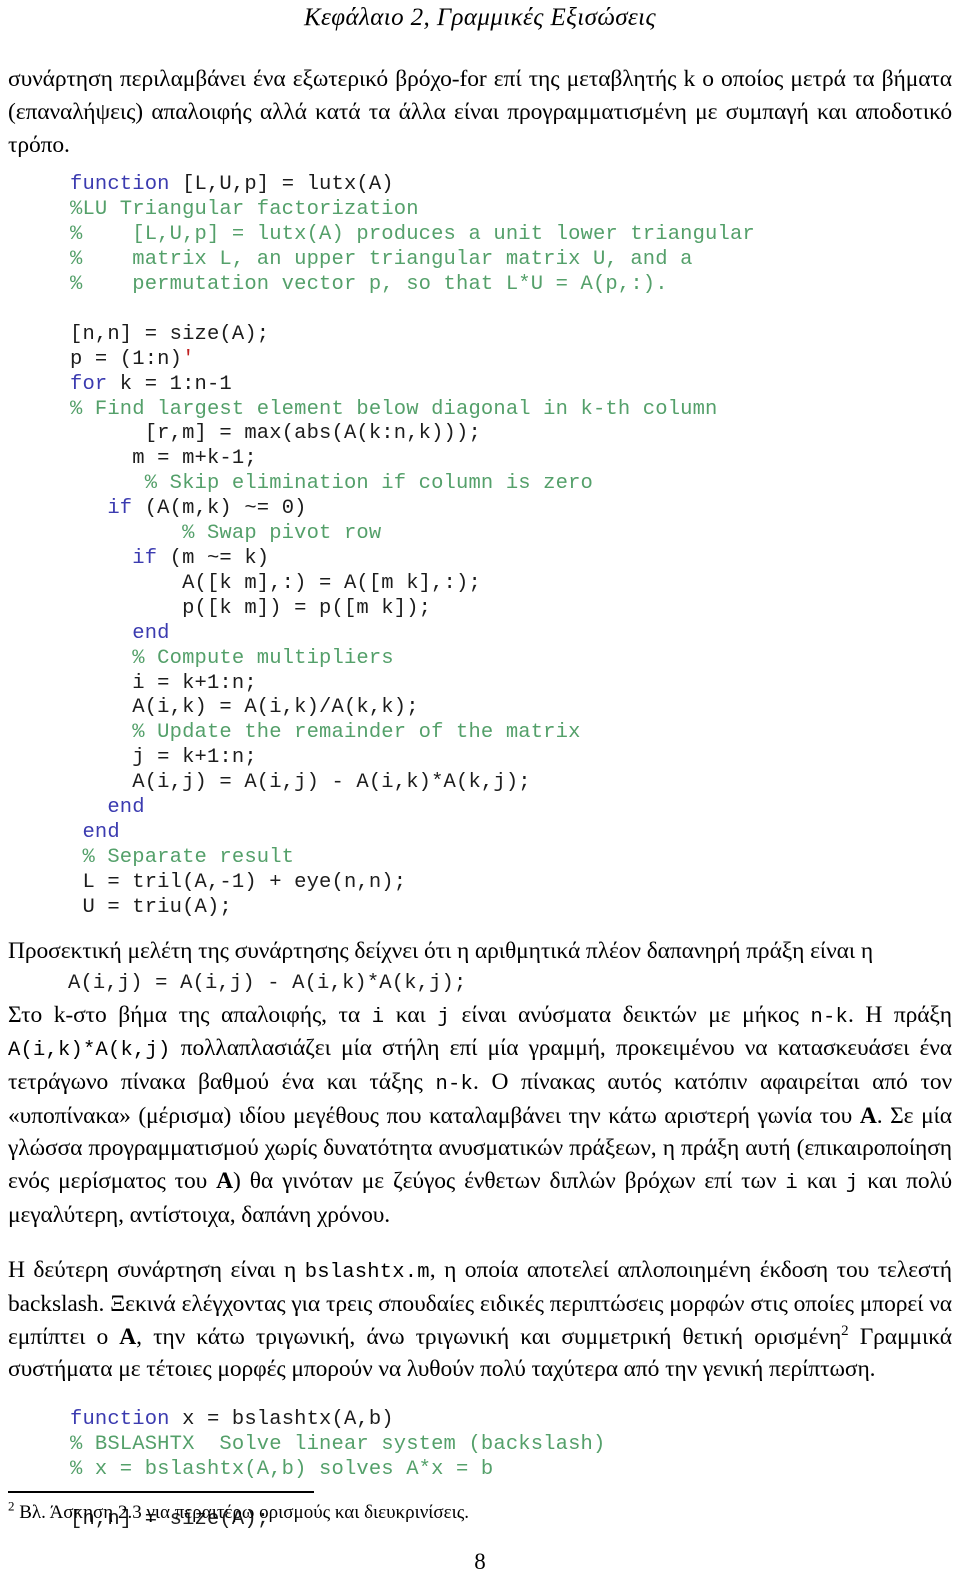 This screenshot has width=960, height=1581. What do you see at coordinates (219, 509) in the screenshot?
I see `code-token: (A(m,k) ~= 0)` at bounding box center [219, 509].